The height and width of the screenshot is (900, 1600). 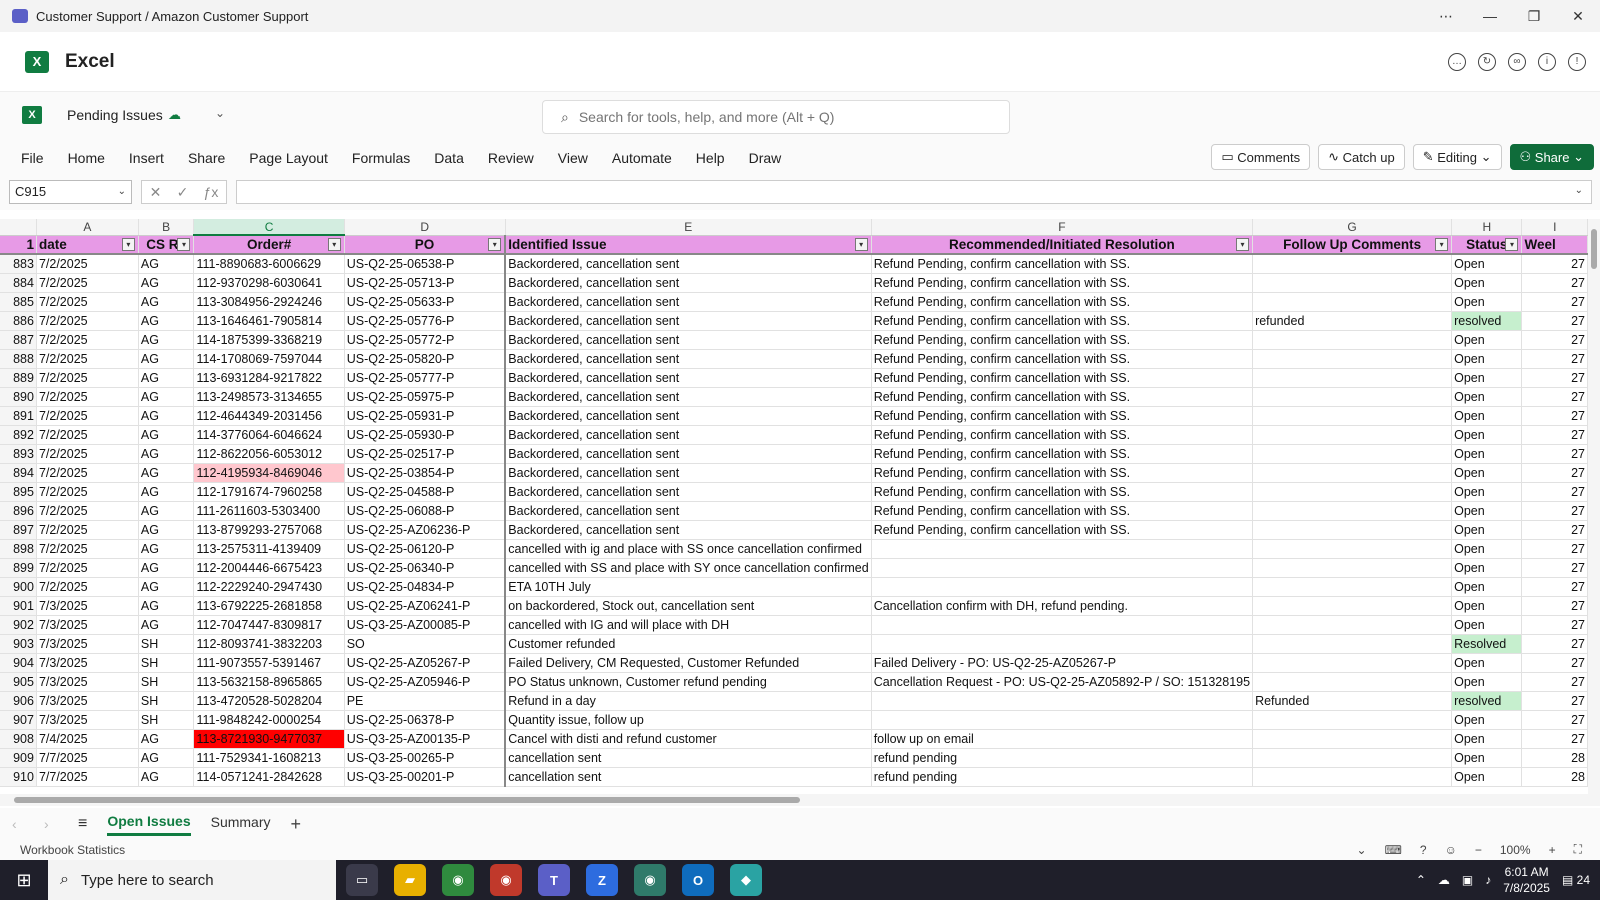 What do you see at coordinates (269, 701) in the screenshot?
I see `cell-c: 113-4720528-5028204` at bounding box center [269, 701].